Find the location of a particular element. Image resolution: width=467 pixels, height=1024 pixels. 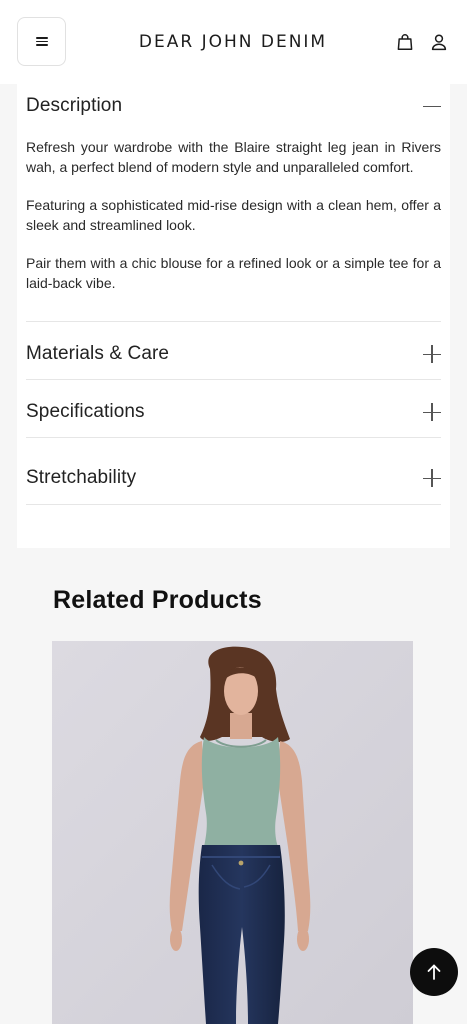

hamburger-menu-icon is located at coordinates (41, 41).